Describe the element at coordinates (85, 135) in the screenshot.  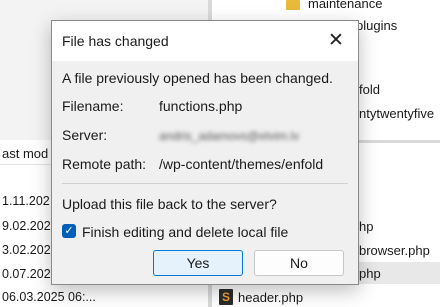
I see `server-label: Server:` at that location.